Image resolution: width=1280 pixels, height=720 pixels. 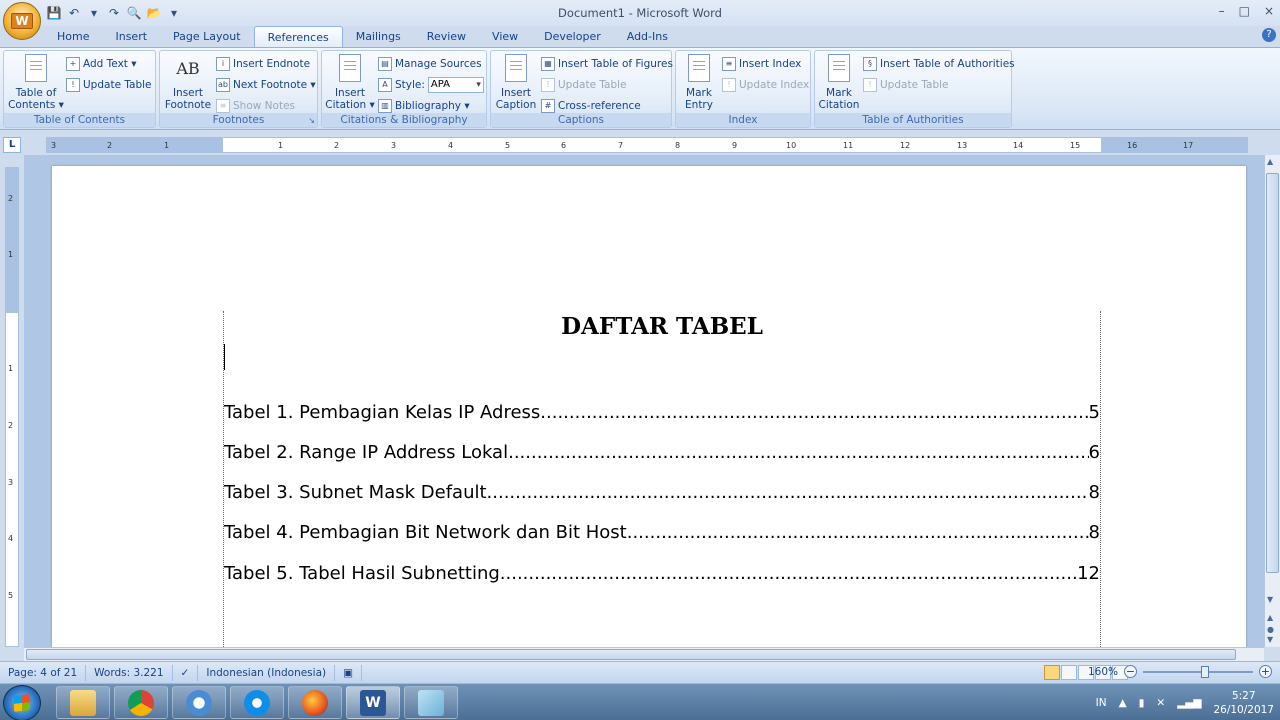 What do you see at coordinates (264, 106) in the screenshot?
I see `show-notes-label: Show Notes` at bounding box center [264, 106].